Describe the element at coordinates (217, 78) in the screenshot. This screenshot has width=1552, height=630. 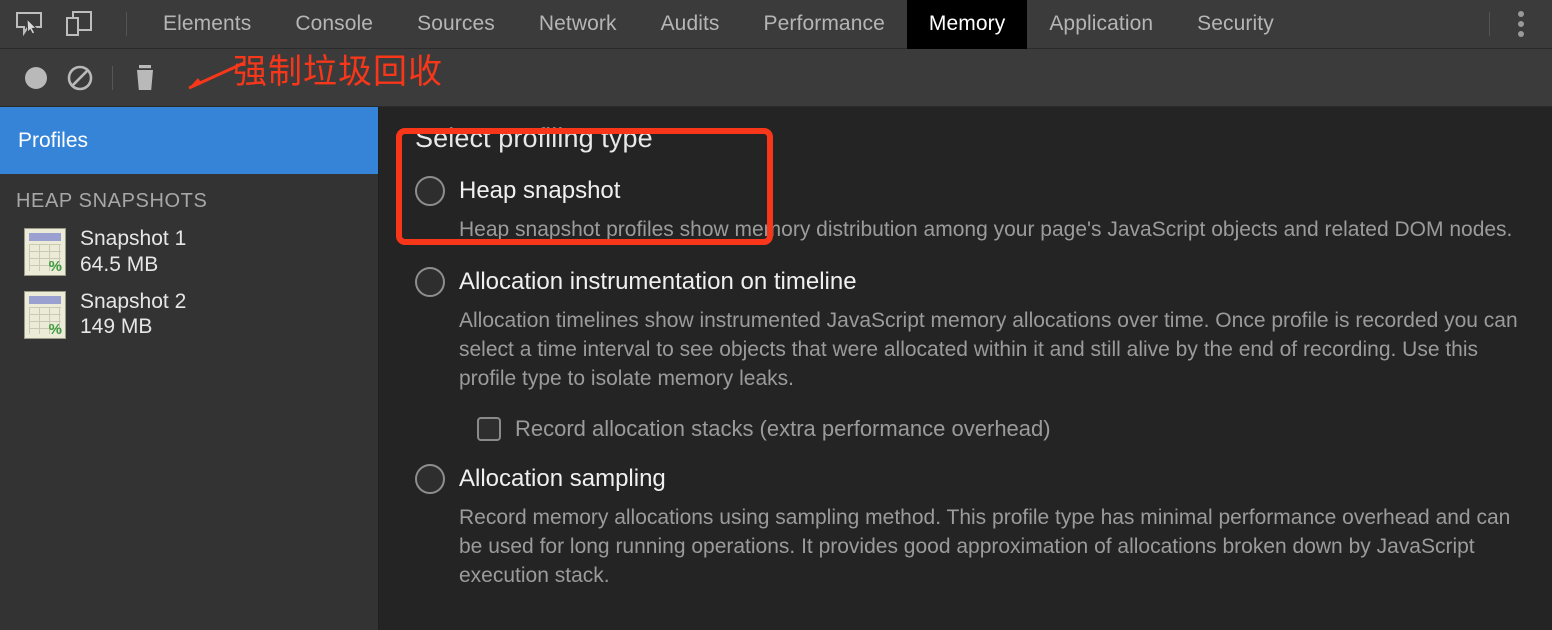
I see `annotation-arrow-icon` at that location.